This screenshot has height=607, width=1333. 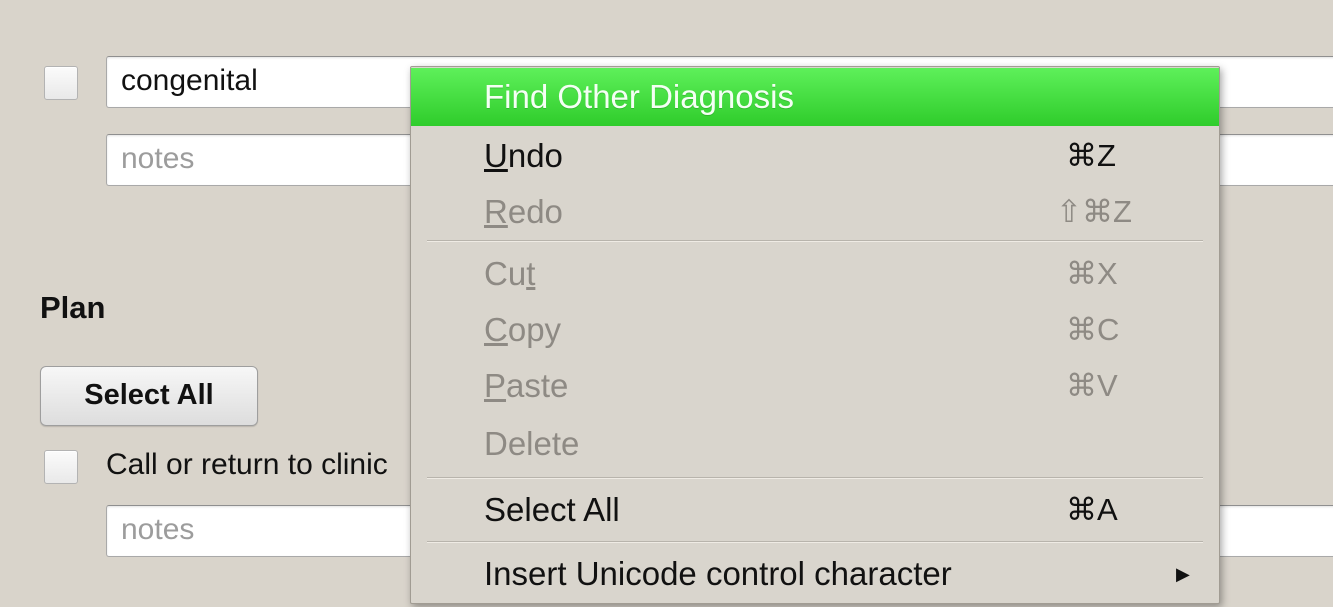 I want to click on menu-item-undo: Undo ⌘Z, so click(x=815, y=156).